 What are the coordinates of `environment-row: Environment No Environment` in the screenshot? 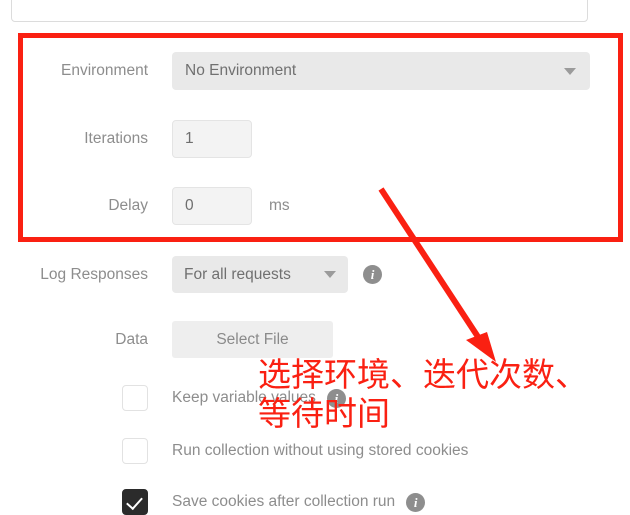 It's located at (315, 71).